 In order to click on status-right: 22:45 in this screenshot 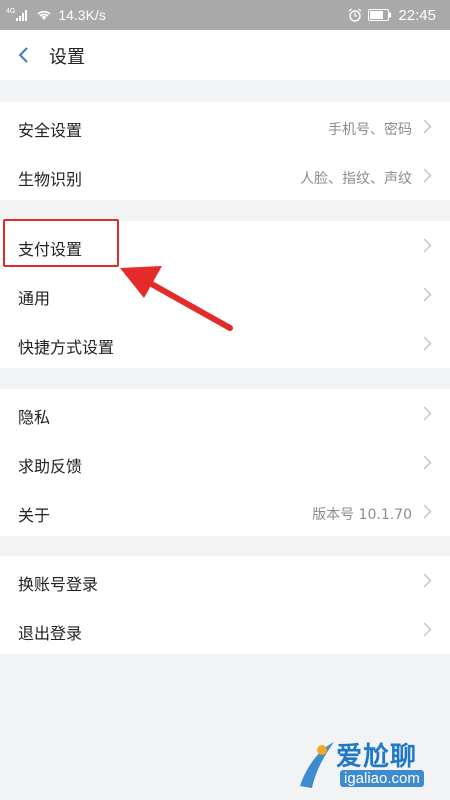, I will do `click(392, 15)`.